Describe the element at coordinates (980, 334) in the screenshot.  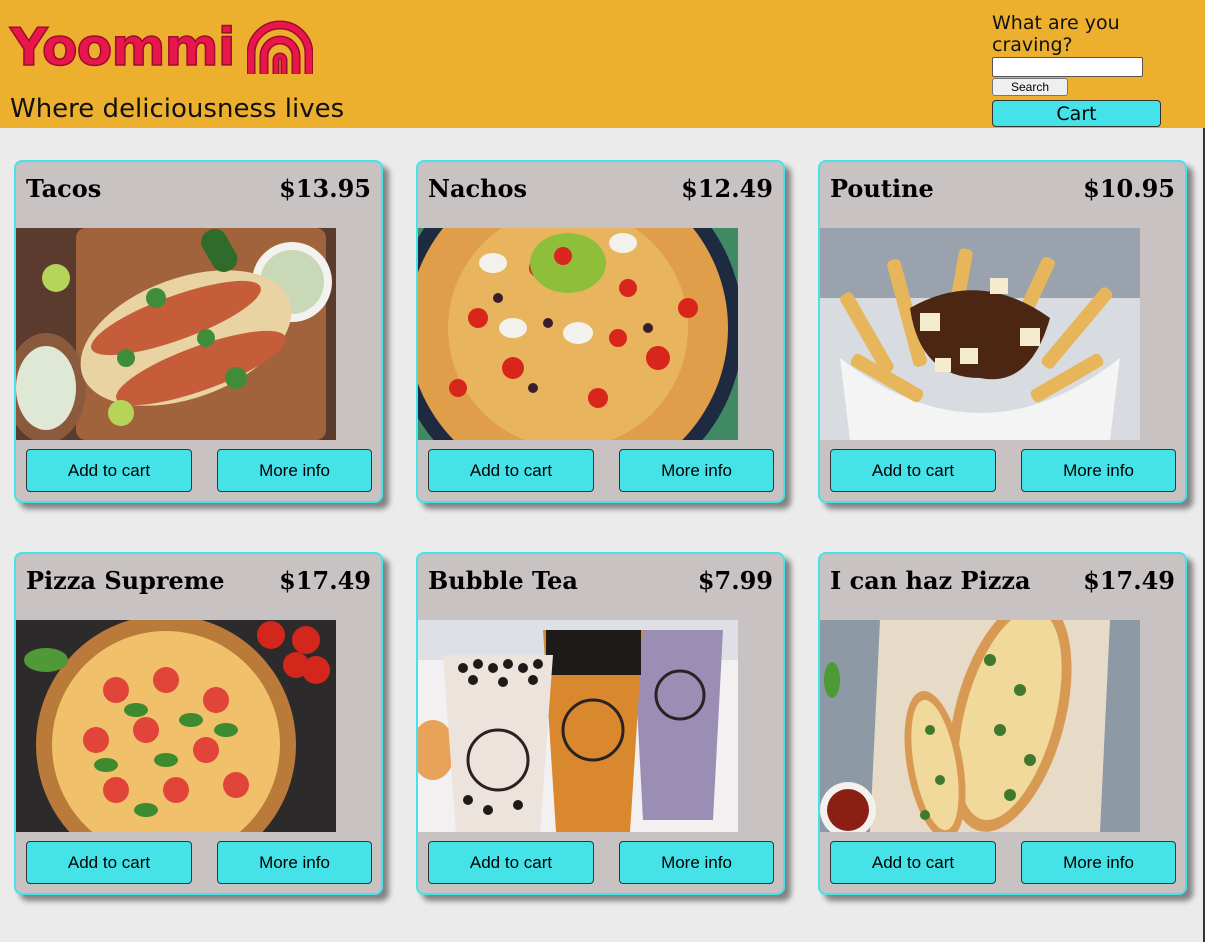
I see `poutine-image` at that location.